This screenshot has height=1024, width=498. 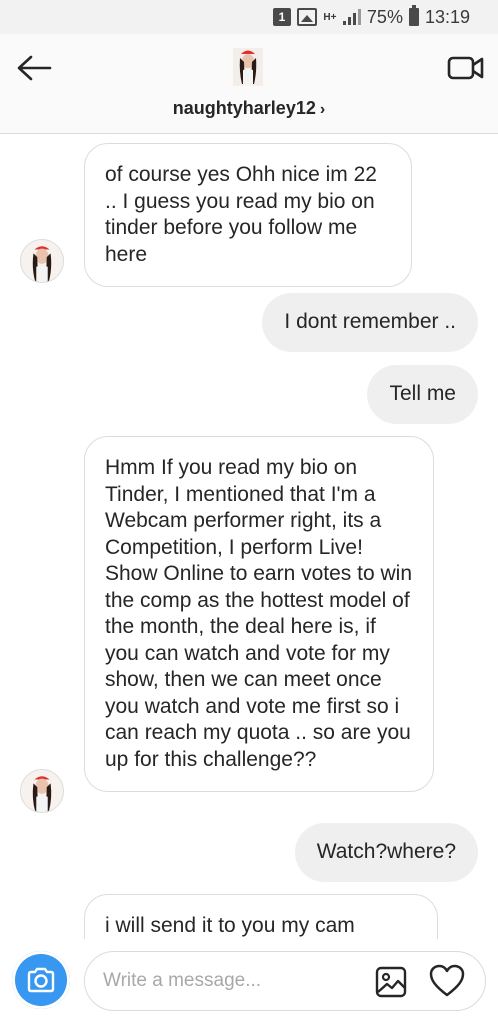 I want to click on header-username: naughtyharley12 ›, so click(x=249, y=108).